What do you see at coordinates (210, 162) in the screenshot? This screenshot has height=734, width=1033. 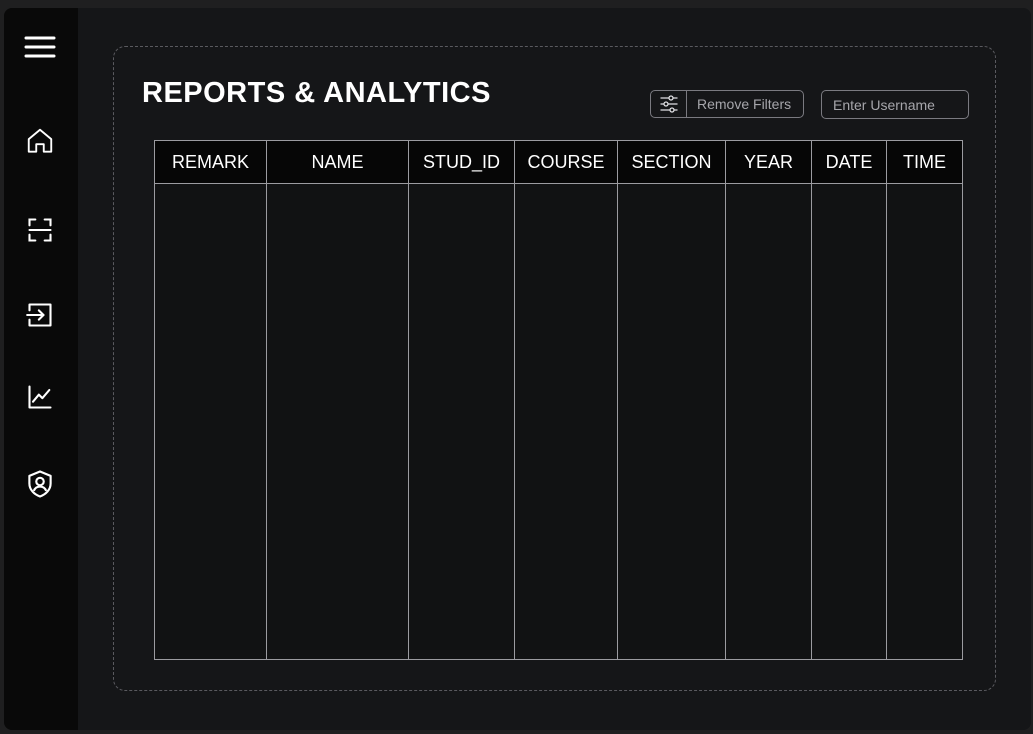 I see `column-header-remark: REMARK` at bounding box center [210, 162].